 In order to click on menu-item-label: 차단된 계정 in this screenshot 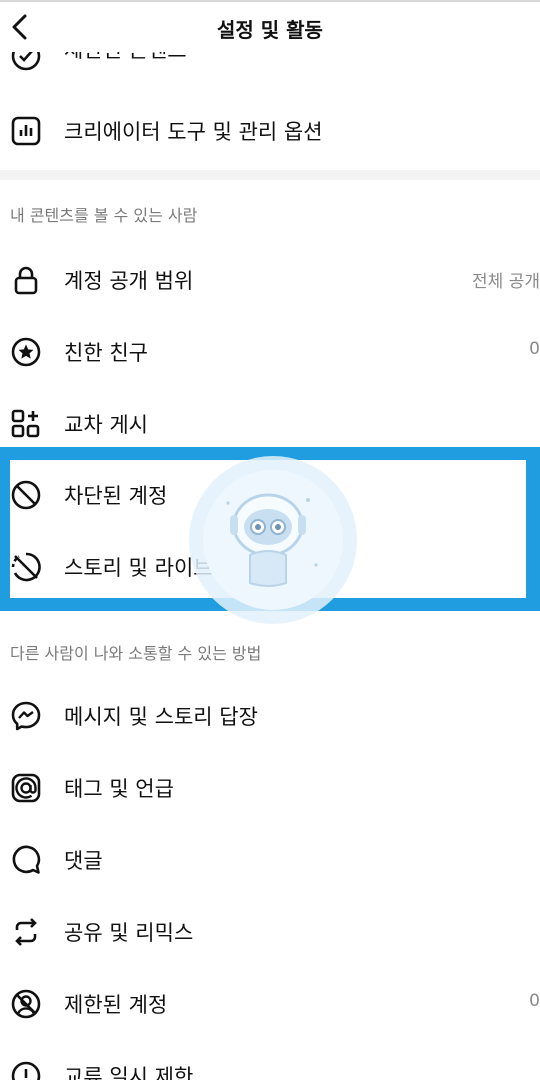, I will do `click(116, 496)`.